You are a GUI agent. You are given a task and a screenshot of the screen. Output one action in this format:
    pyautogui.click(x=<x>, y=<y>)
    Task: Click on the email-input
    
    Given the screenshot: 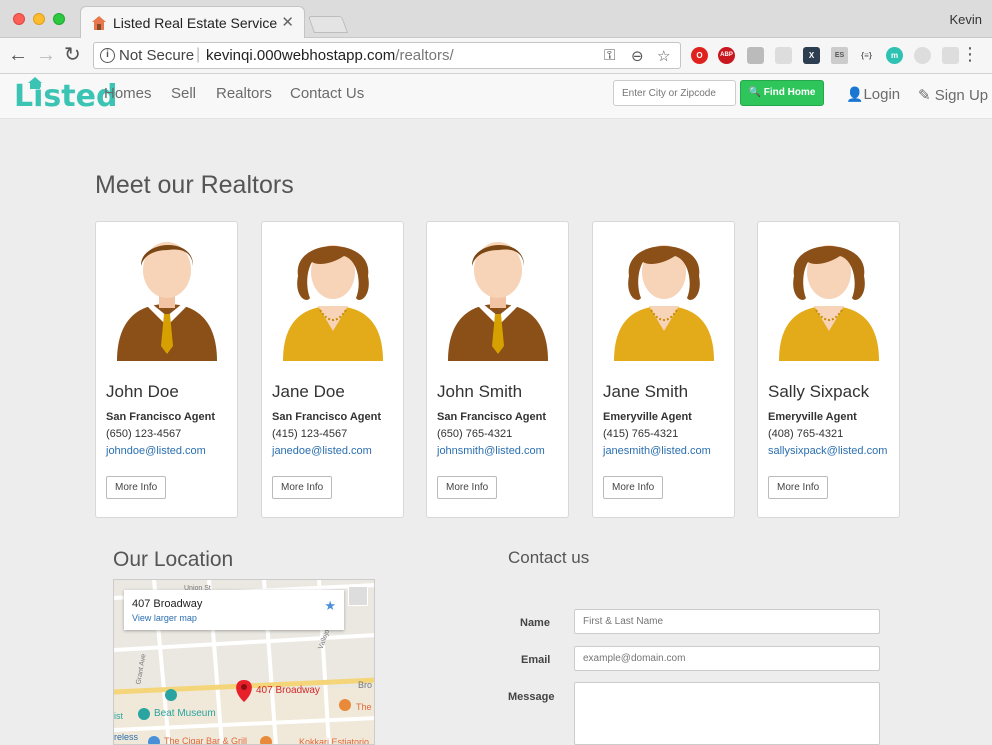 What is the action you would take?
    pyautogui.click(x=727, y=658)
    